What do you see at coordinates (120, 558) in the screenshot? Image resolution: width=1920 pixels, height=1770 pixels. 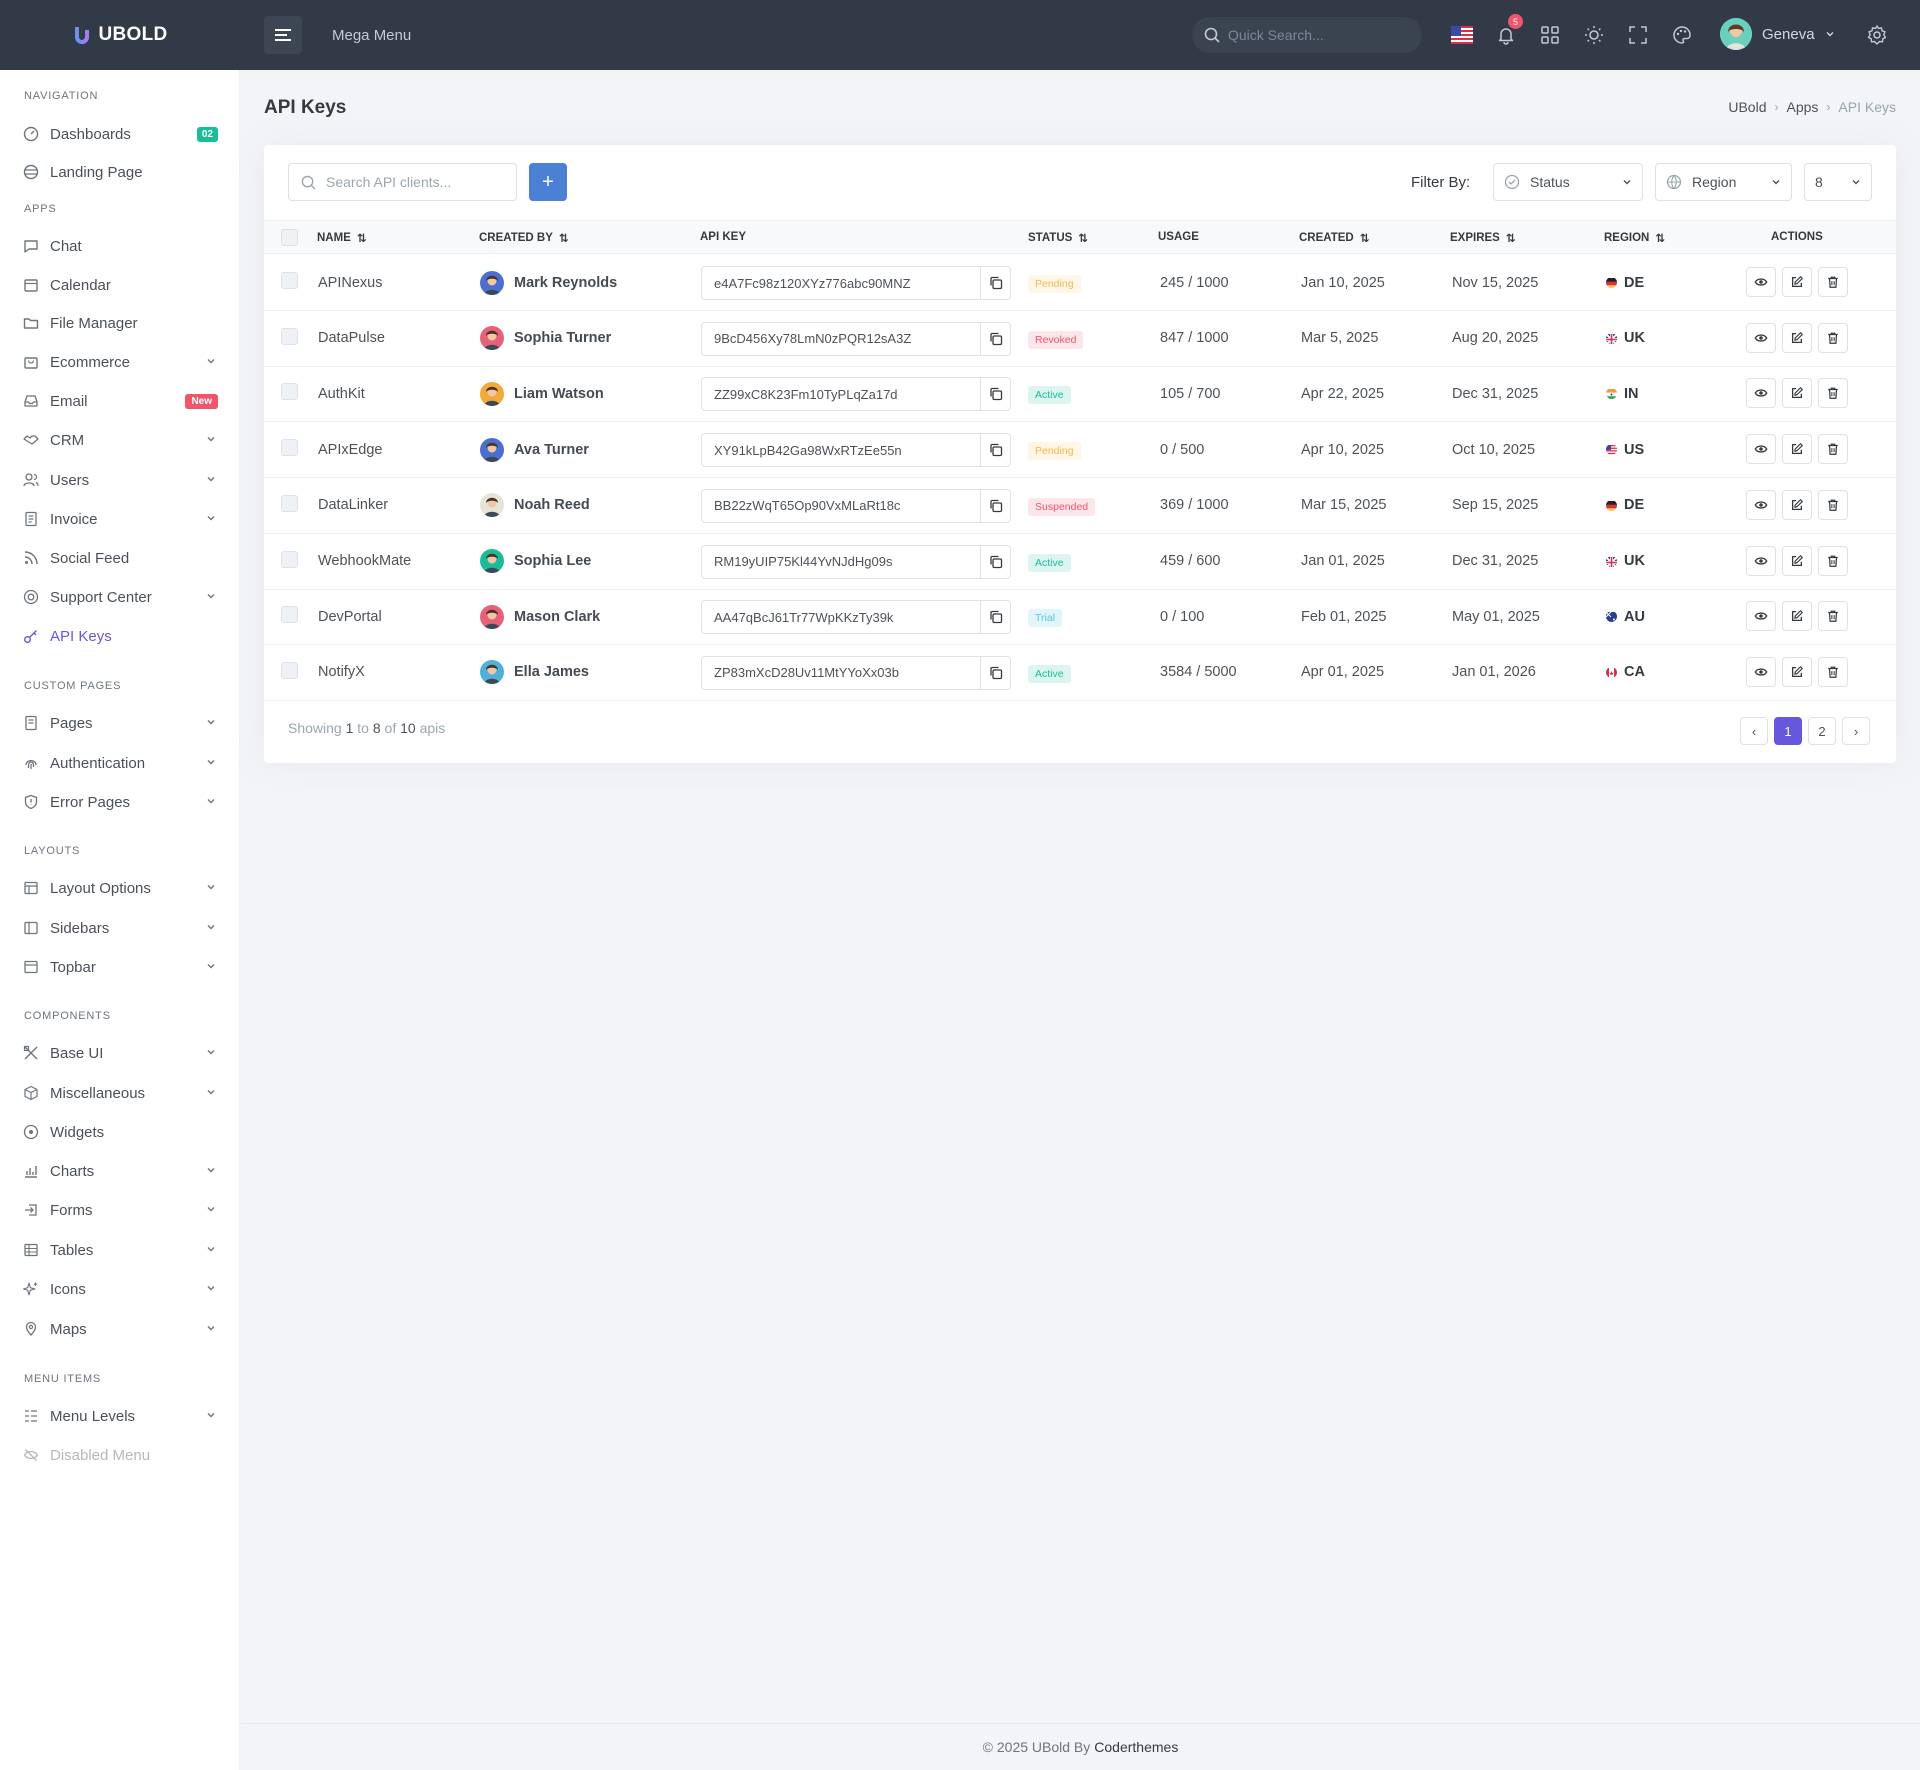 I see `sidebar-item-social-feed: Social Feed` at bounding box center [120, 558].